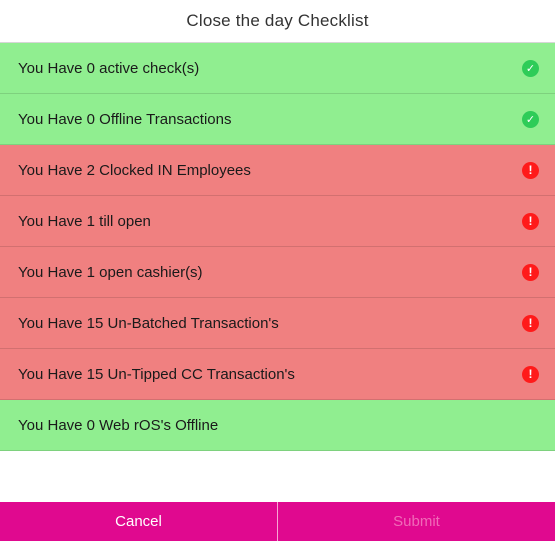  I want to click on checklist-item-label: You Have 2 Clocked IN Employees, so click(134, 170).